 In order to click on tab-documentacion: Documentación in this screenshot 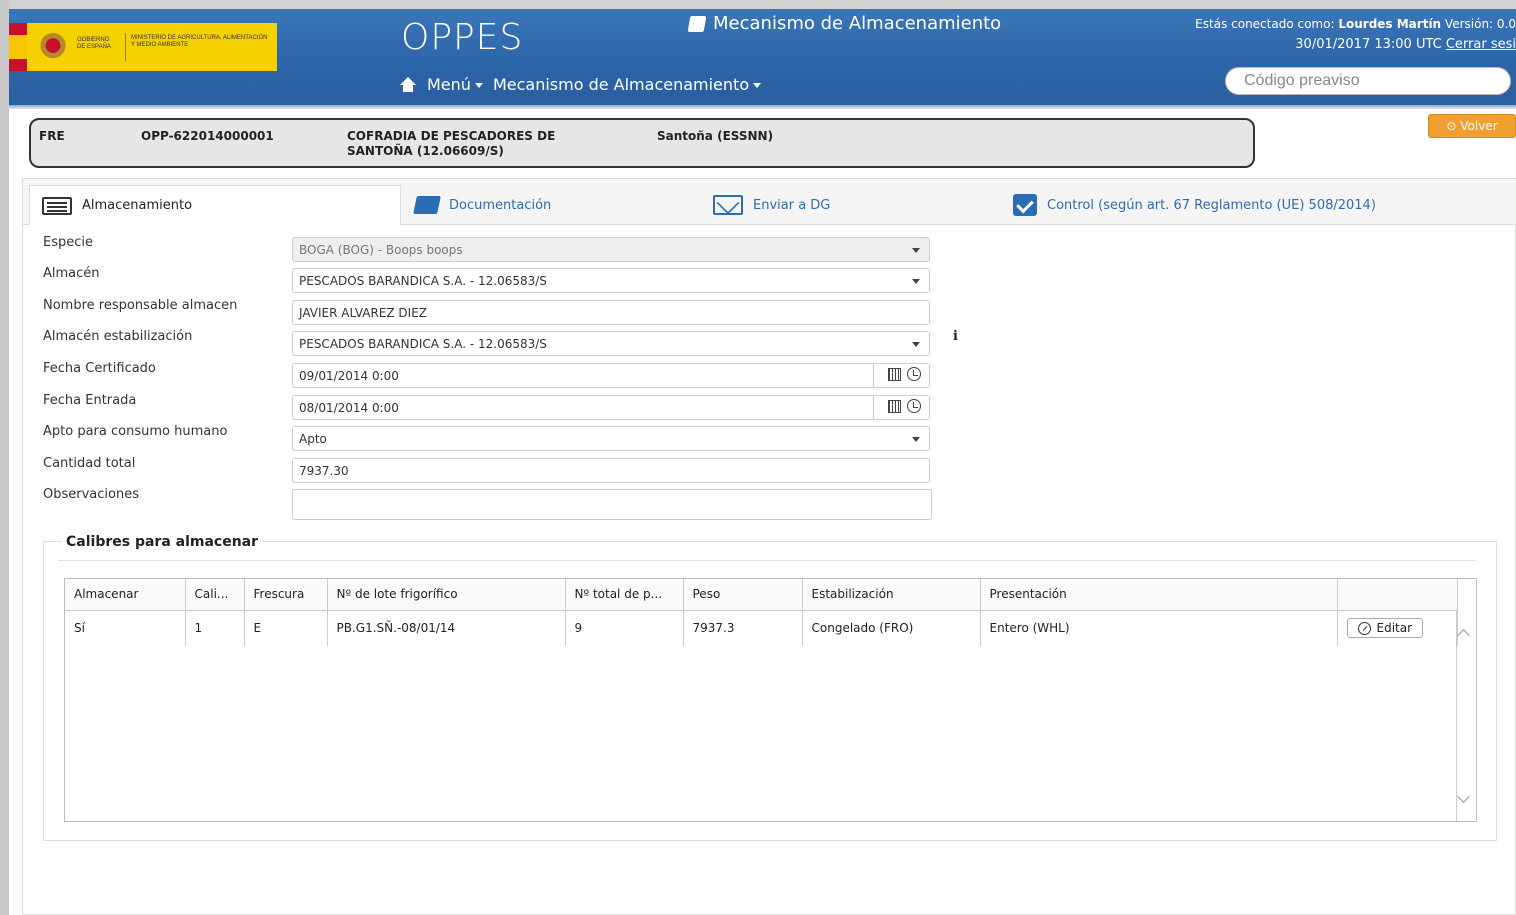, I will do `click(482, 205)`.